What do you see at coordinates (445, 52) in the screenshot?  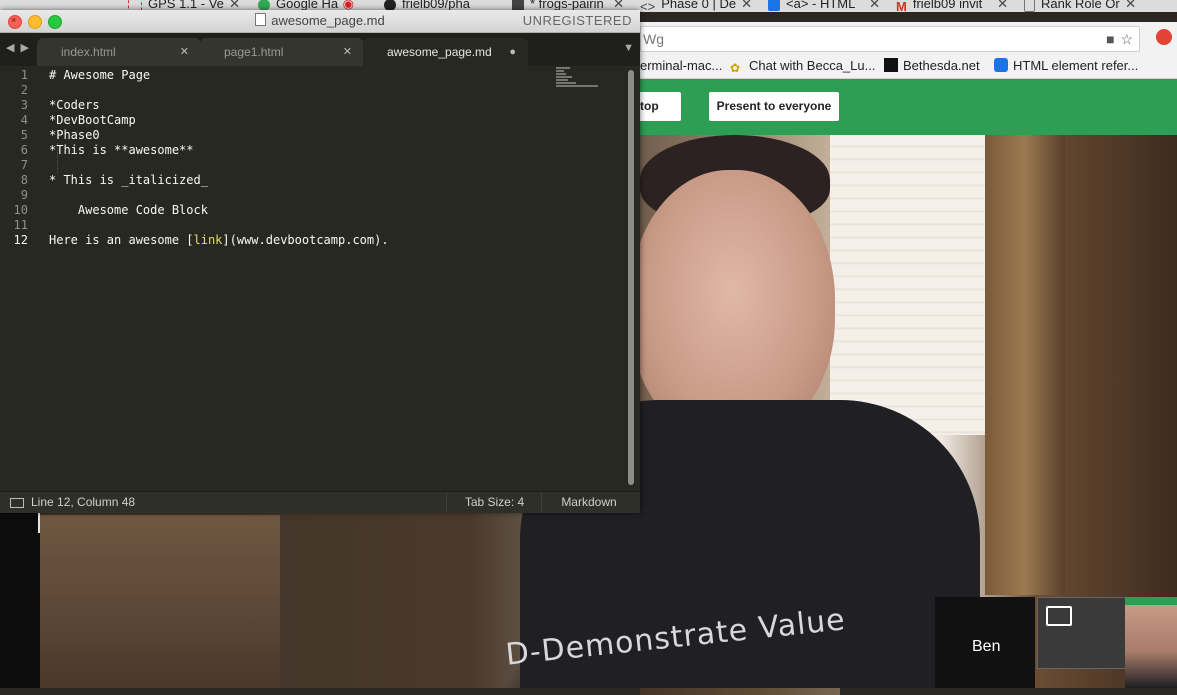 I see `tab-awesome-page-md: awesome_page.md ●` at bounding box center [445, 52].